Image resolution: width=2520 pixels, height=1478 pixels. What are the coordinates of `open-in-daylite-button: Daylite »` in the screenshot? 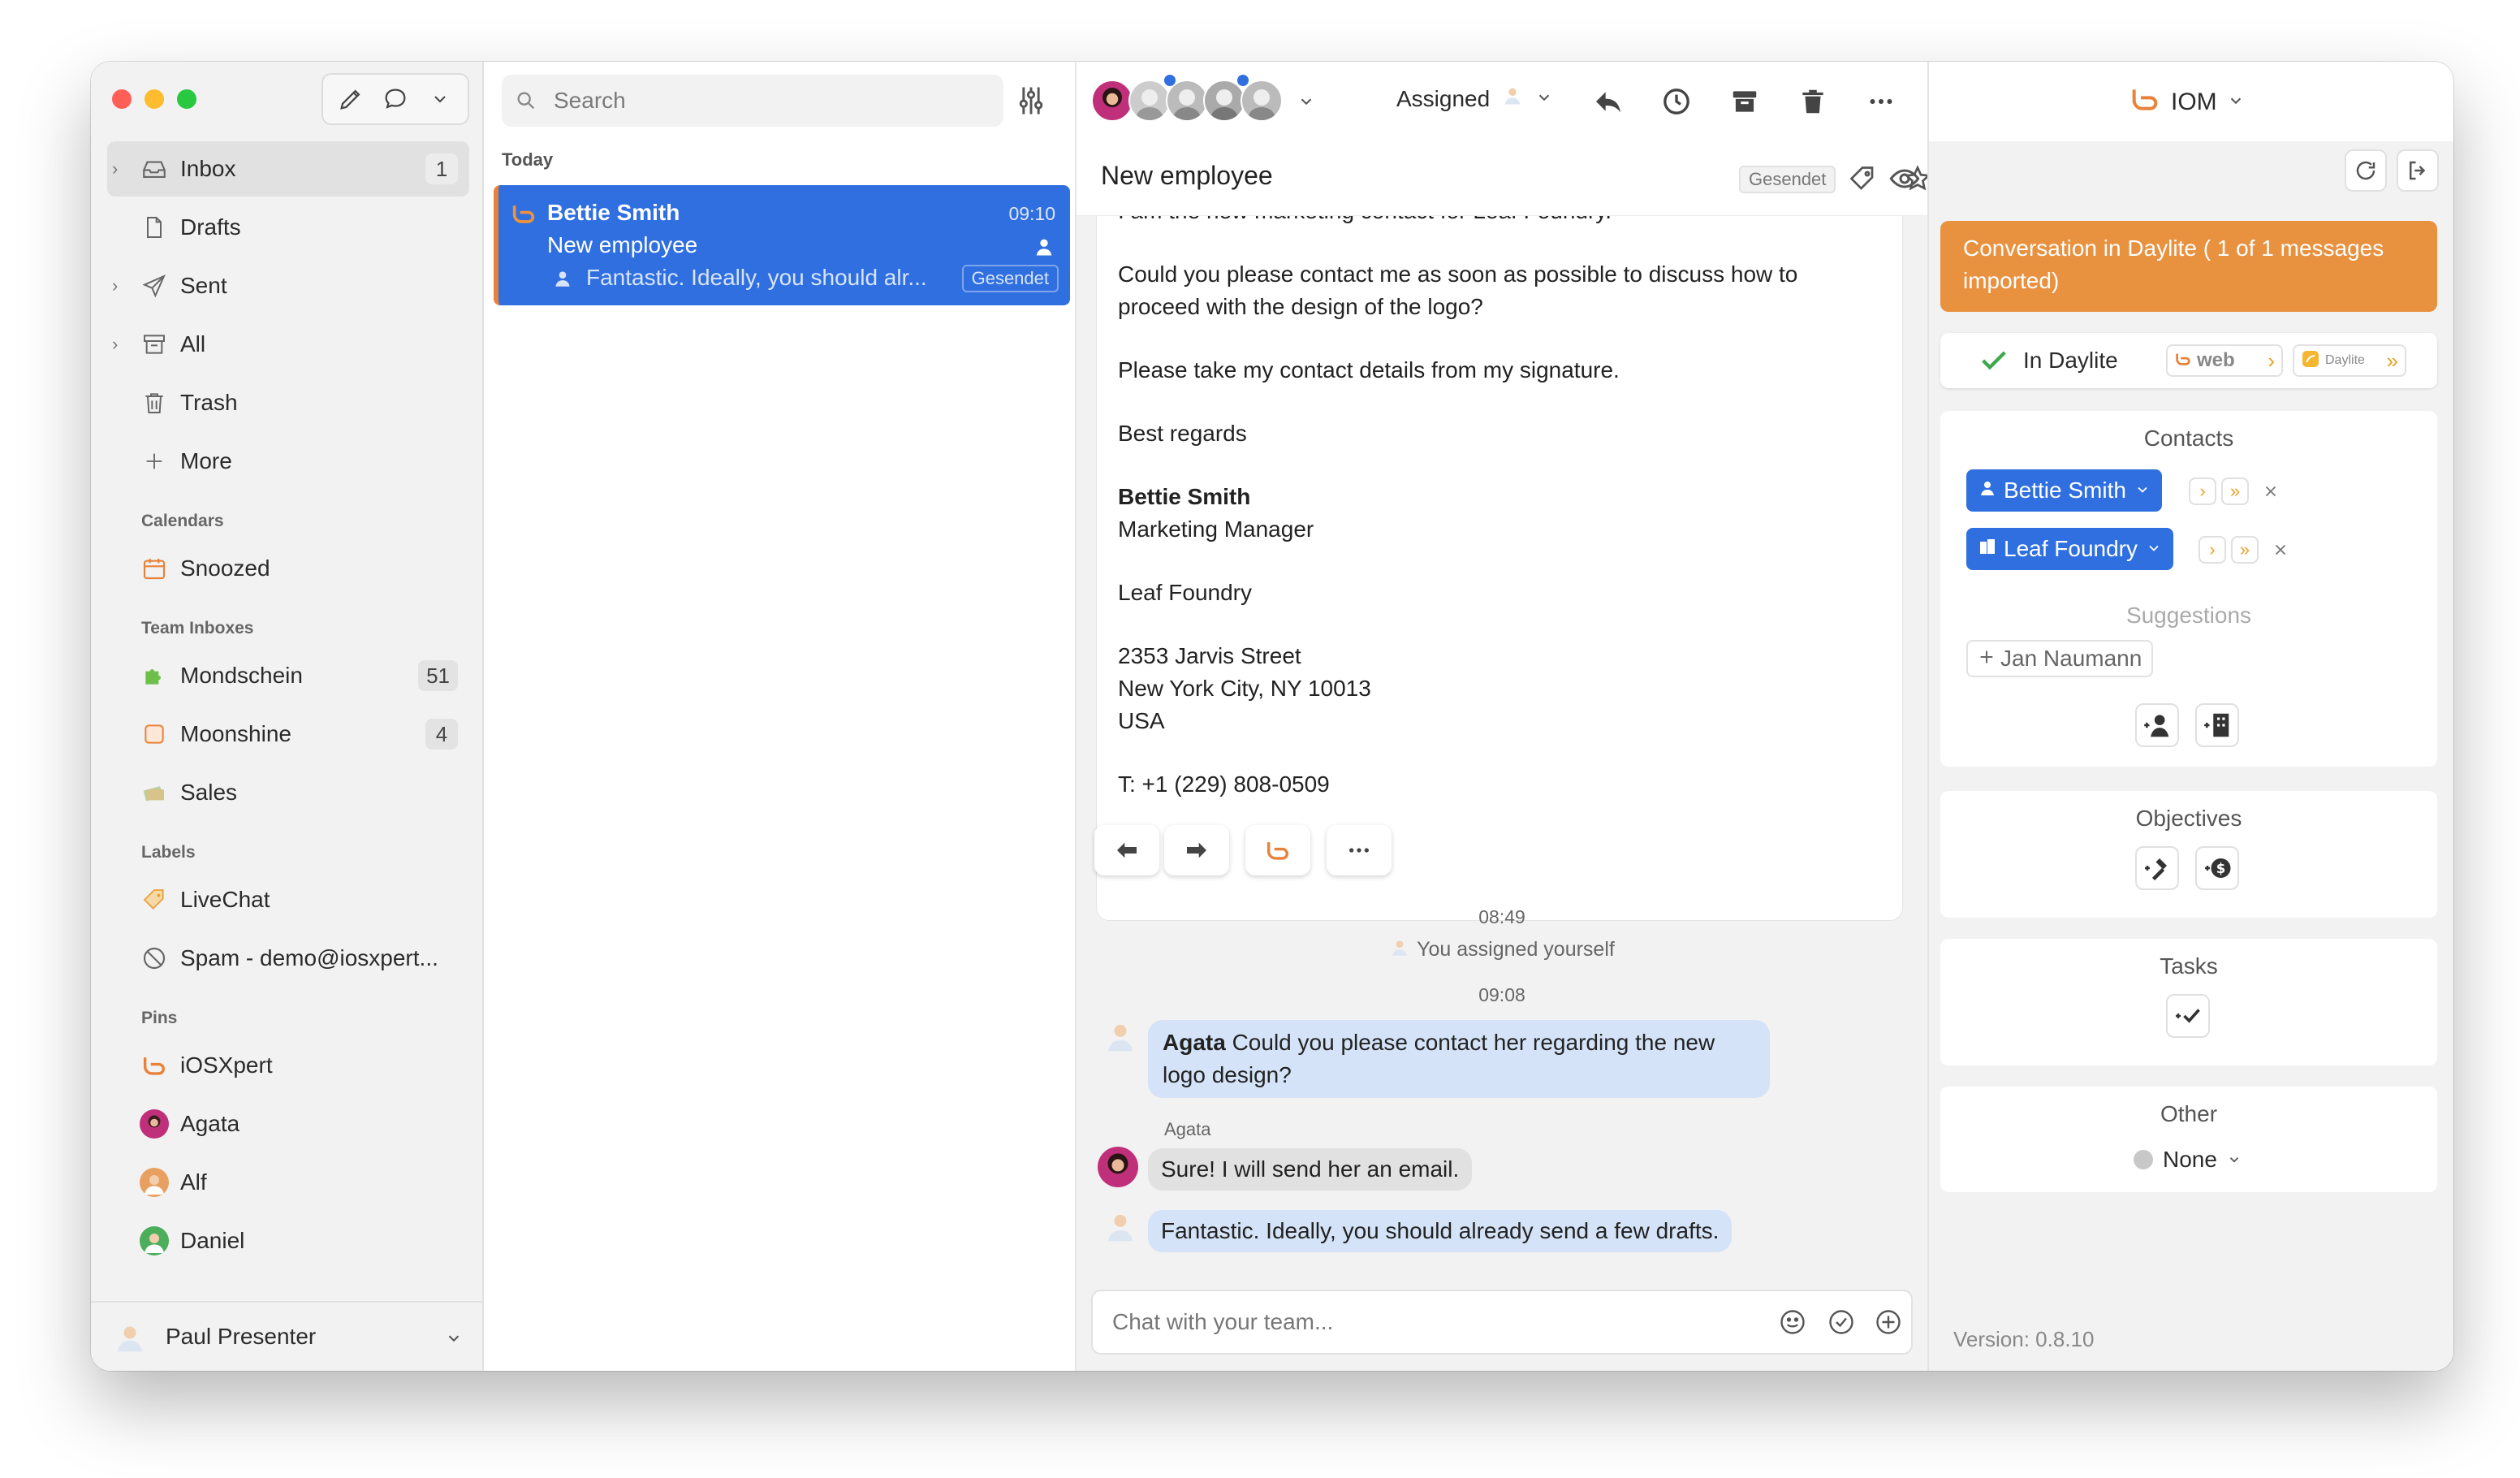 It's located at (2349, 360).